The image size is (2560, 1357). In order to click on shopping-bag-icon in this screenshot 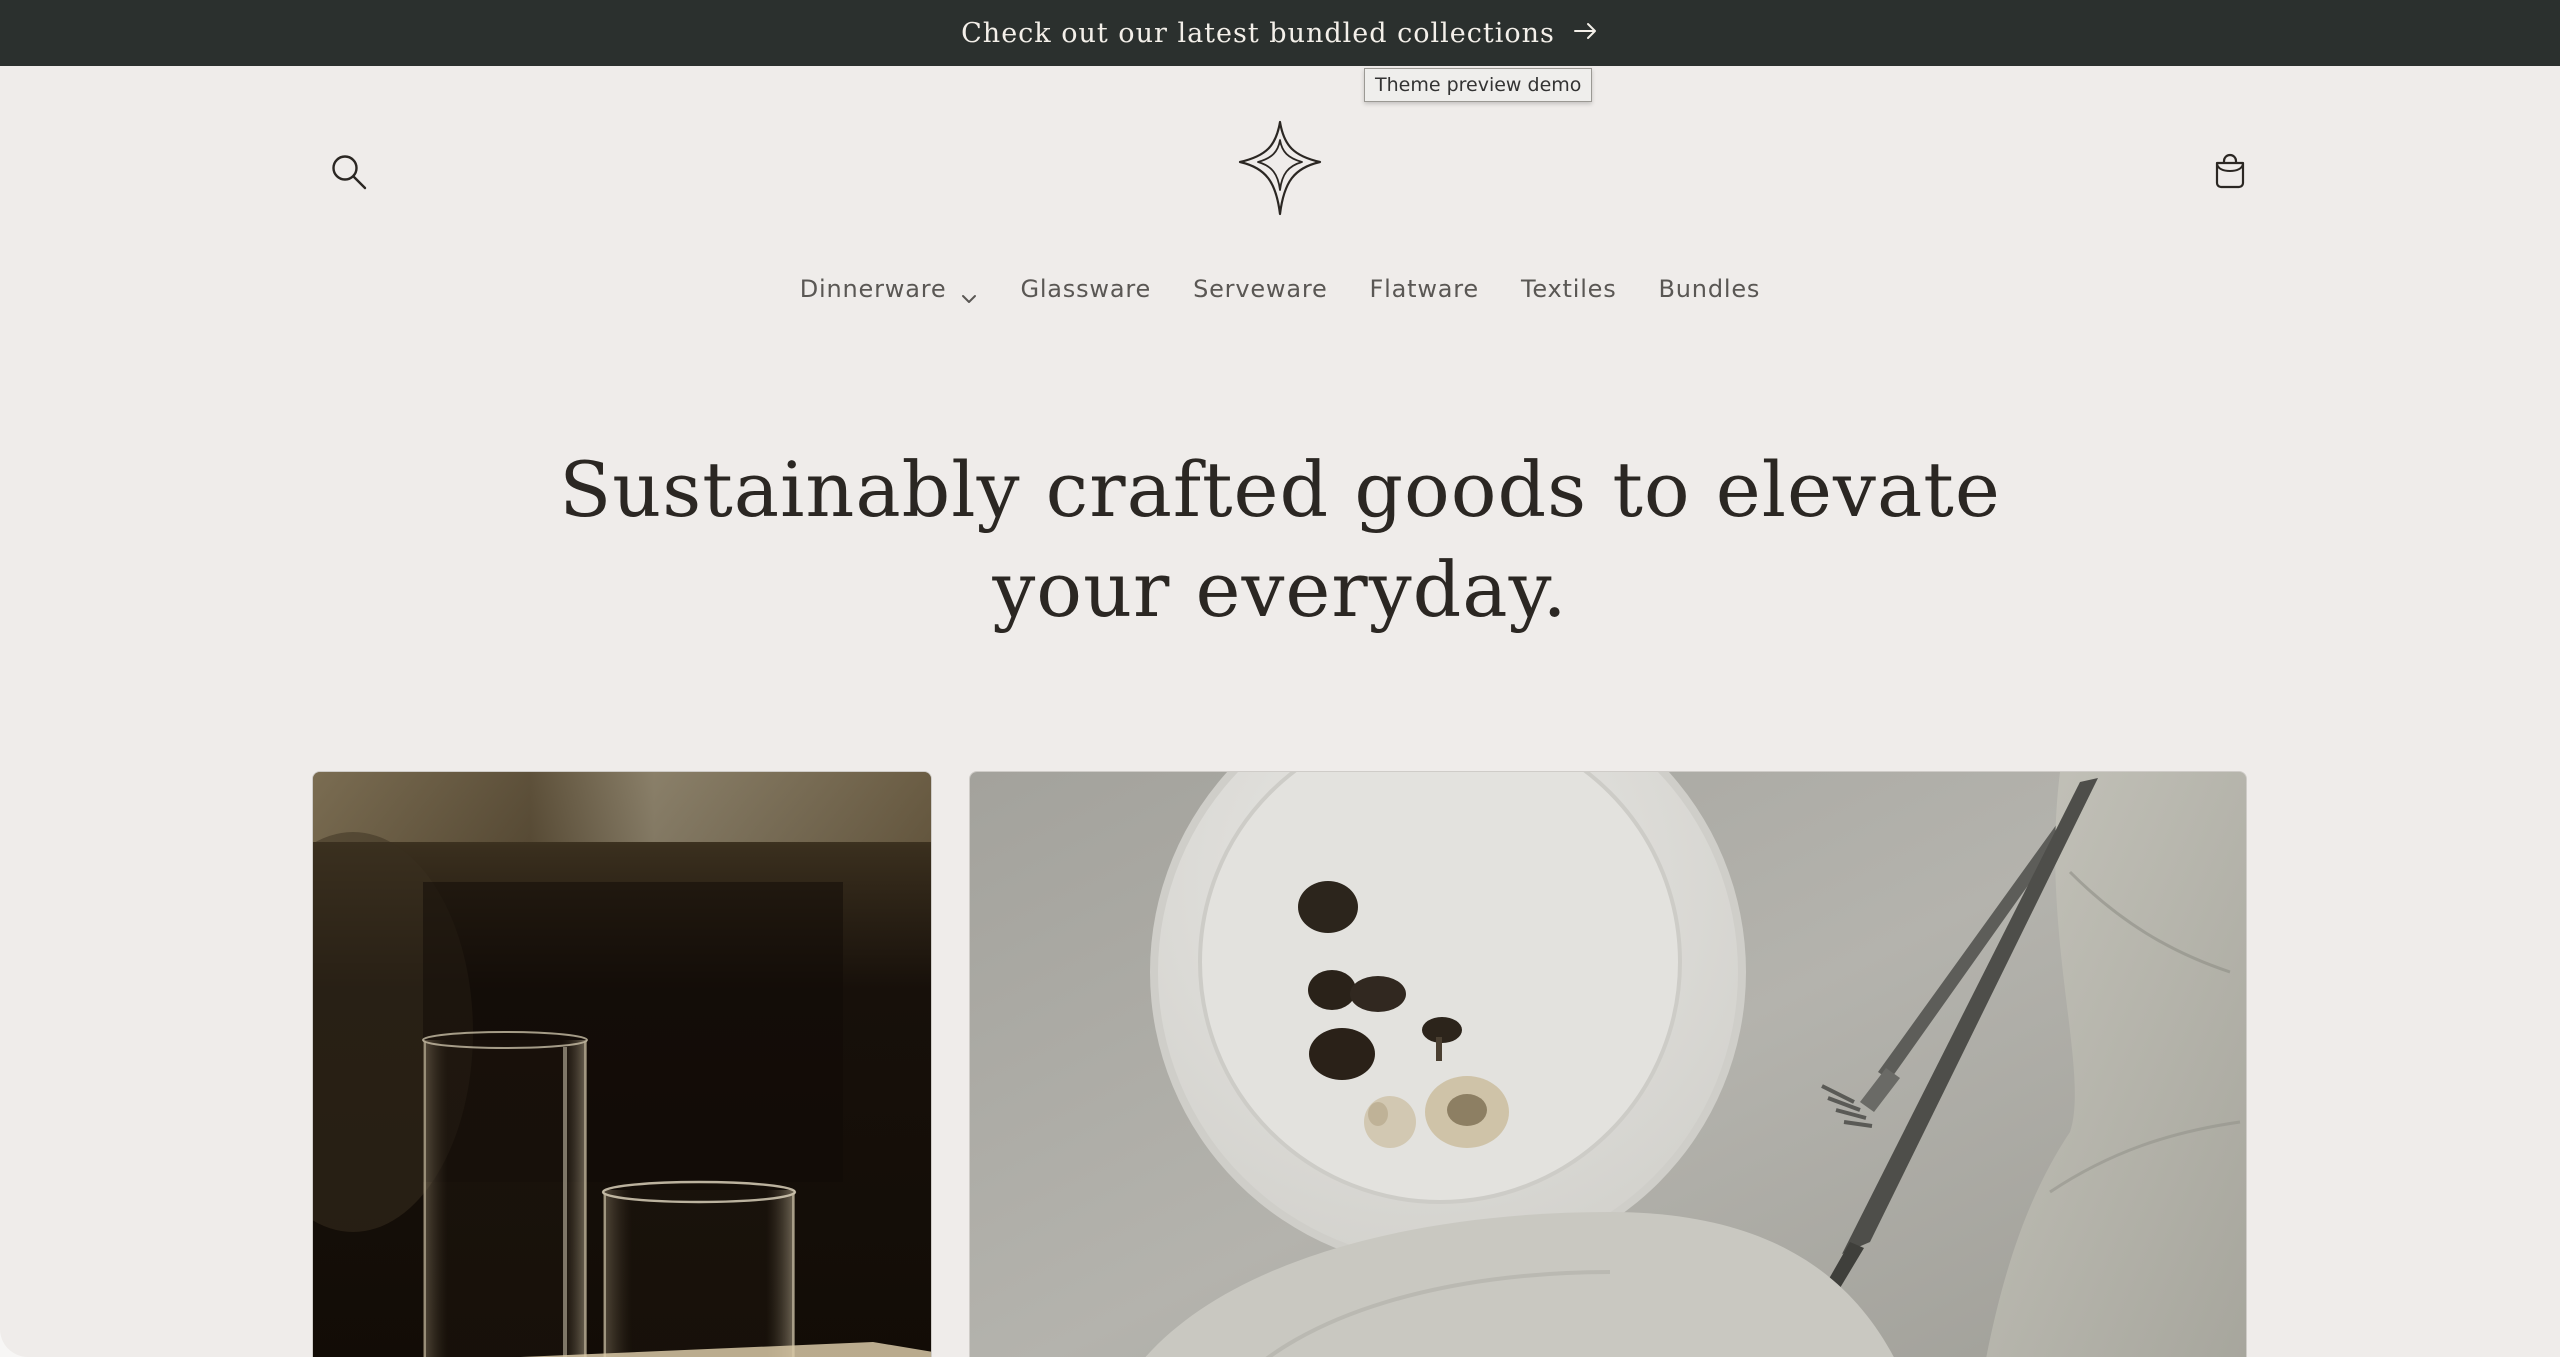, I will do `click(2230, 172)`.